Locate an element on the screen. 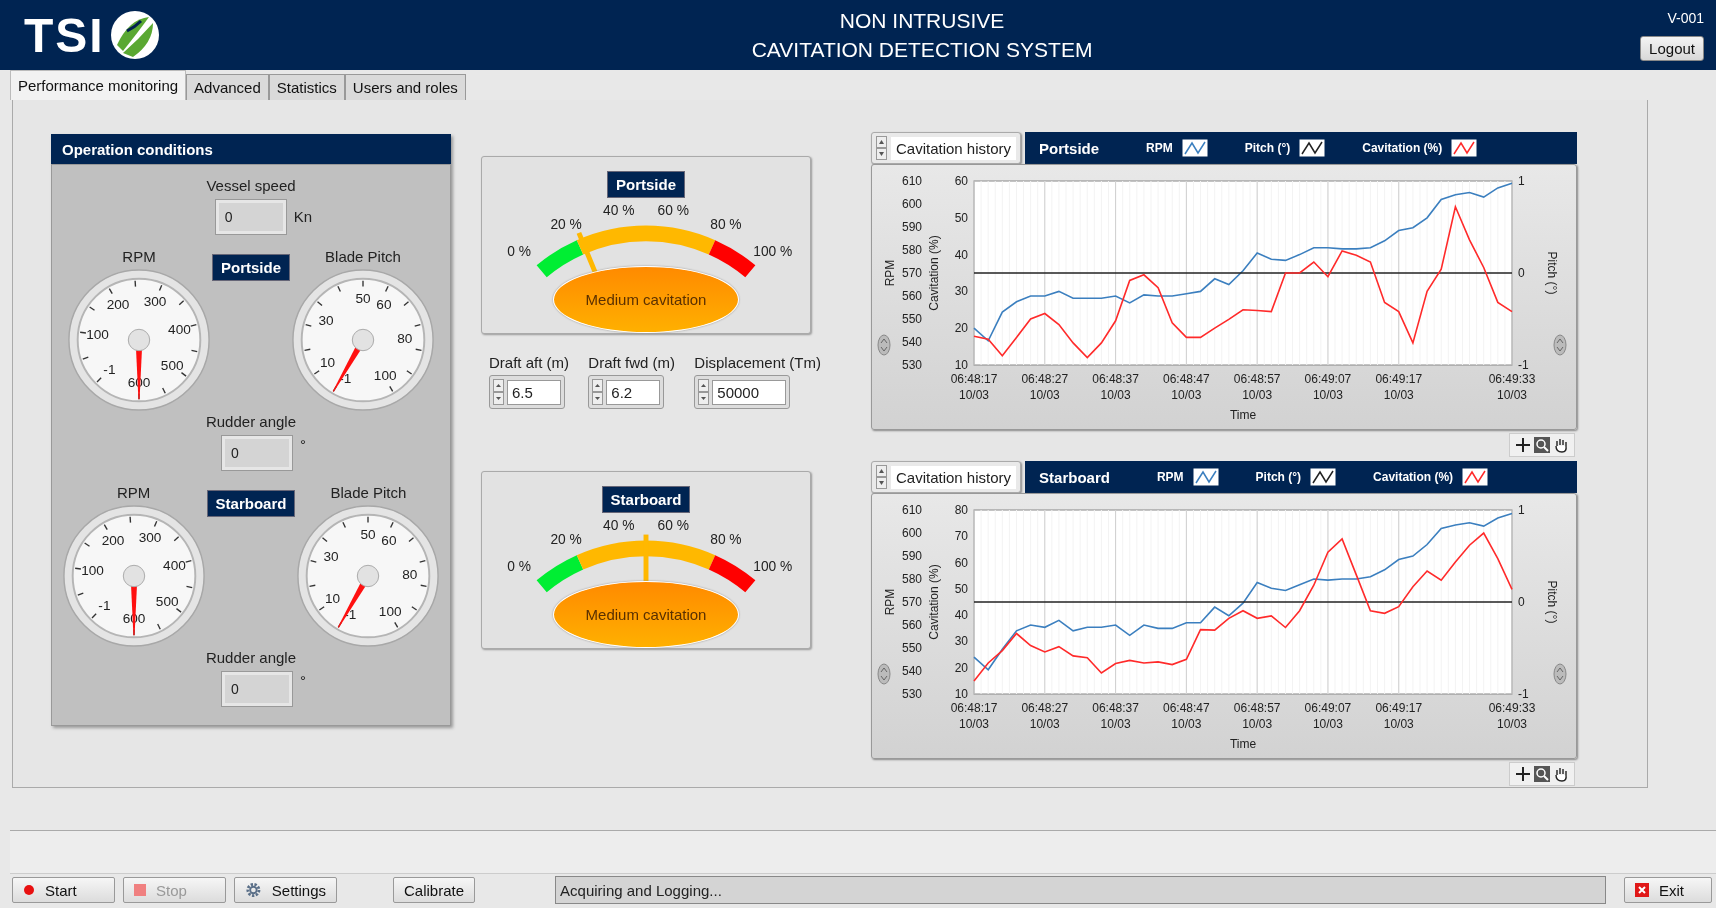  rudder-field: 0 is located at coordinates (257, 453).